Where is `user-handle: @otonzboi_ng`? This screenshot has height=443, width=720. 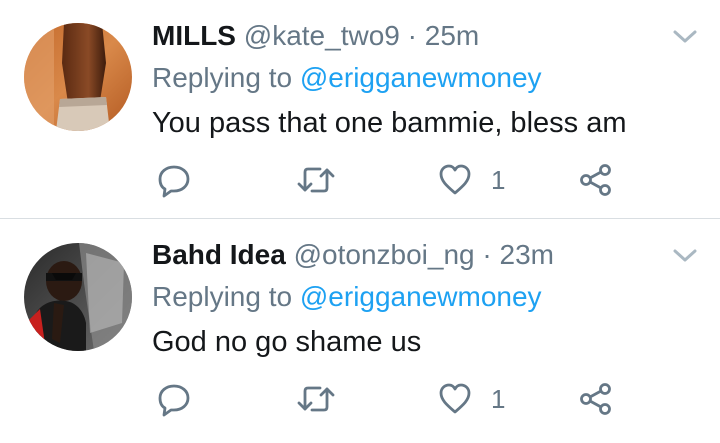
user-handle: @otonzboi_ng is located at coordinates (384, 254).